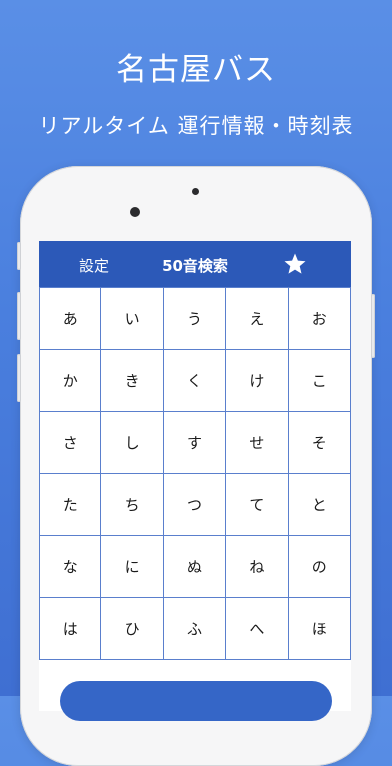 This screenshot has width=392, height=766. What do you see at coordinates (132, 443) in the screenshot?
I see `kana-key: し` at bounding box center [132, 443].